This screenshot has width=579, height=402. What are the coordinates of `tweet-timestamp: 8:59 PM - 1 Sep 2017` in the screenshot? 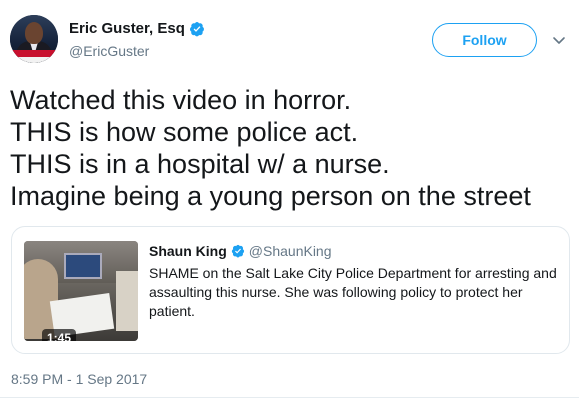 It's located at (79, 379).